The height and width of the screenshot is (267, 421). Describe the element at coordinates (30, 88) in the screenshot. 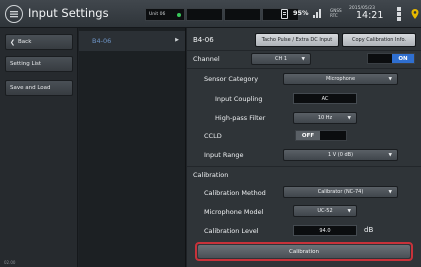

I see `save-and-load-label: Save and Load` at that location.